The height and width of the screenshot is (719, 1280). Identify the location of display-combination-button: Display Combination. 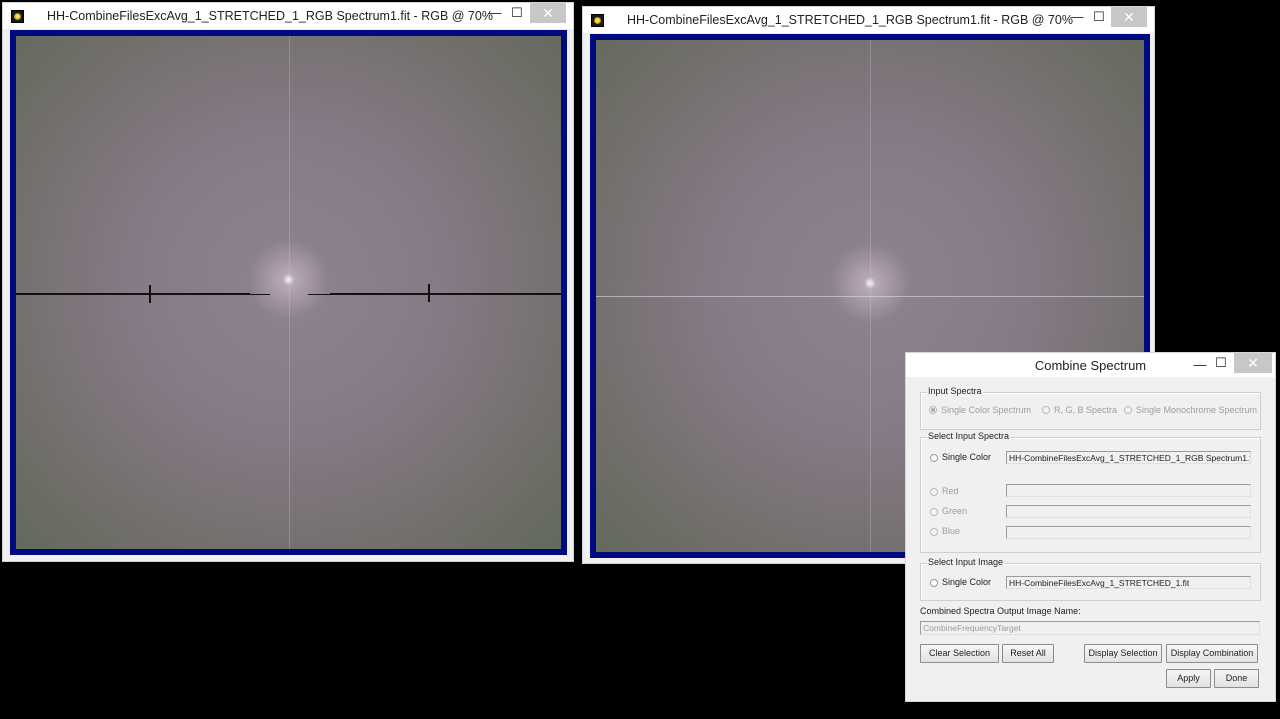
(1212, 653).